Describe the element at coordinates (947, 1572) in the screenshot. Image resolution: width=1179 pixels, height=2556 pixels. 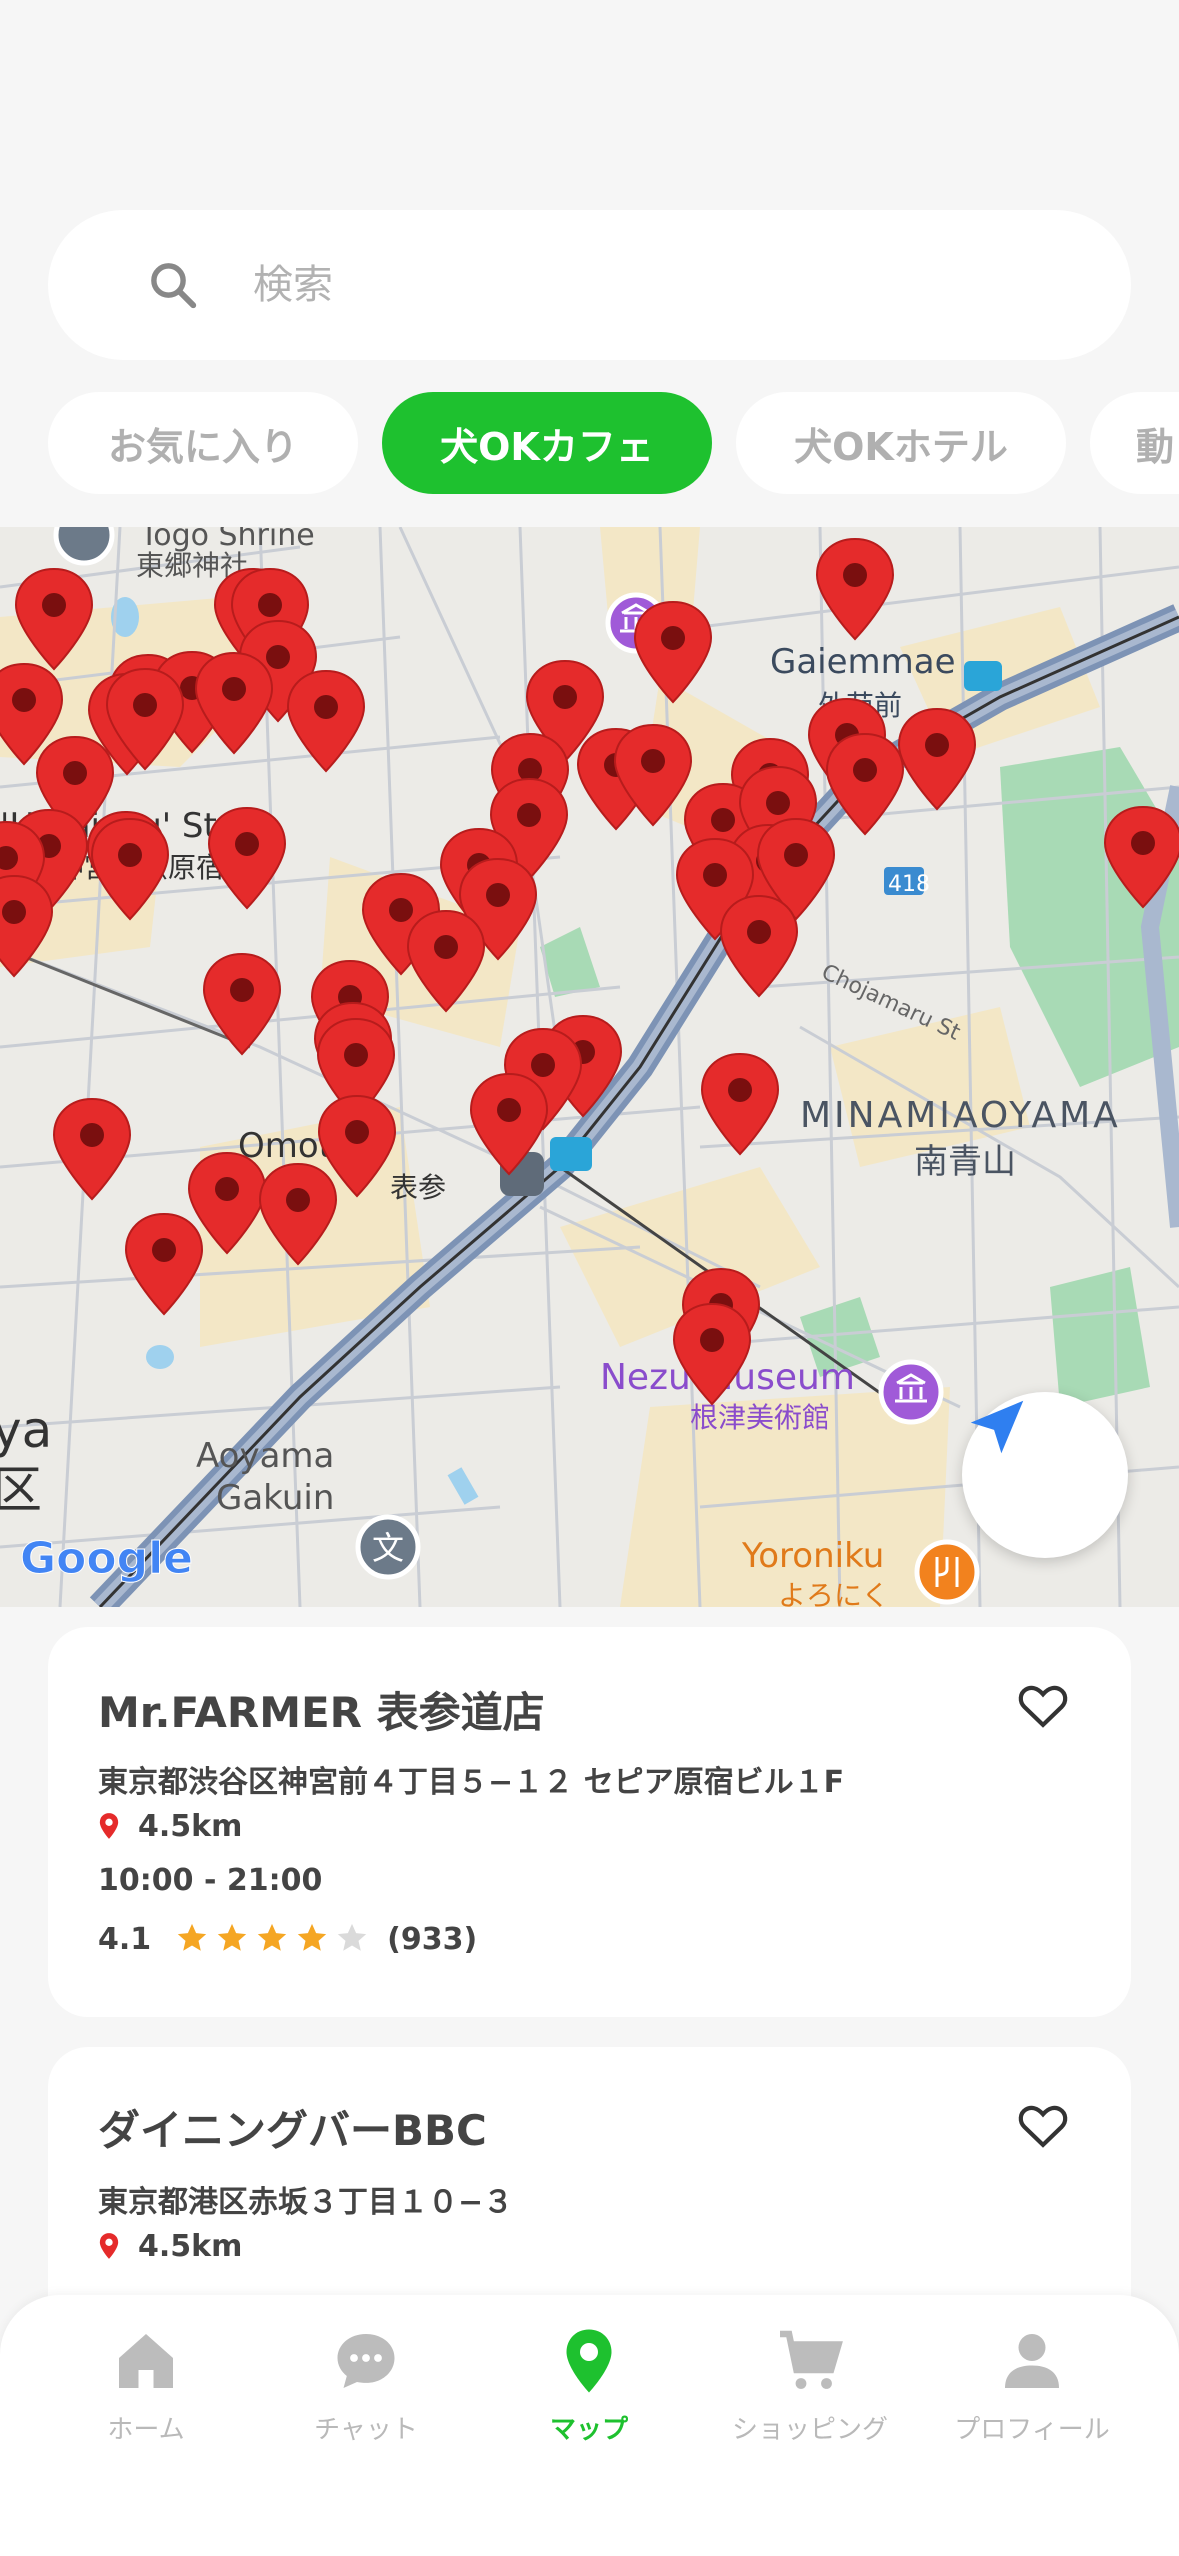
I see `restaurant-icon` at that location.